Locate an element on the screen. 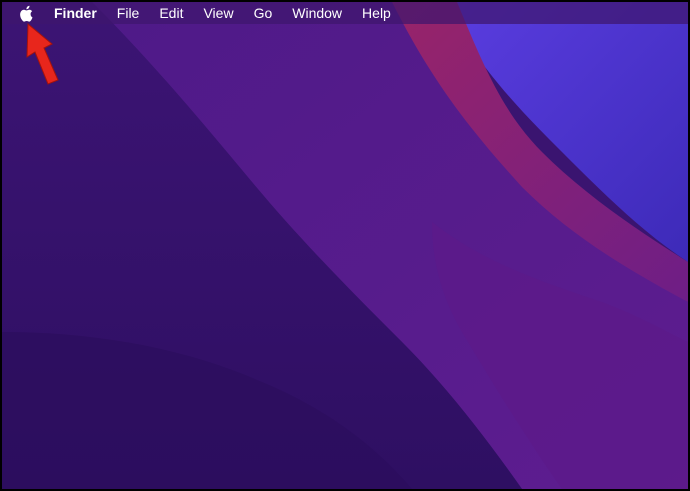  menu-help: Help is located at coordinates (376, 13).